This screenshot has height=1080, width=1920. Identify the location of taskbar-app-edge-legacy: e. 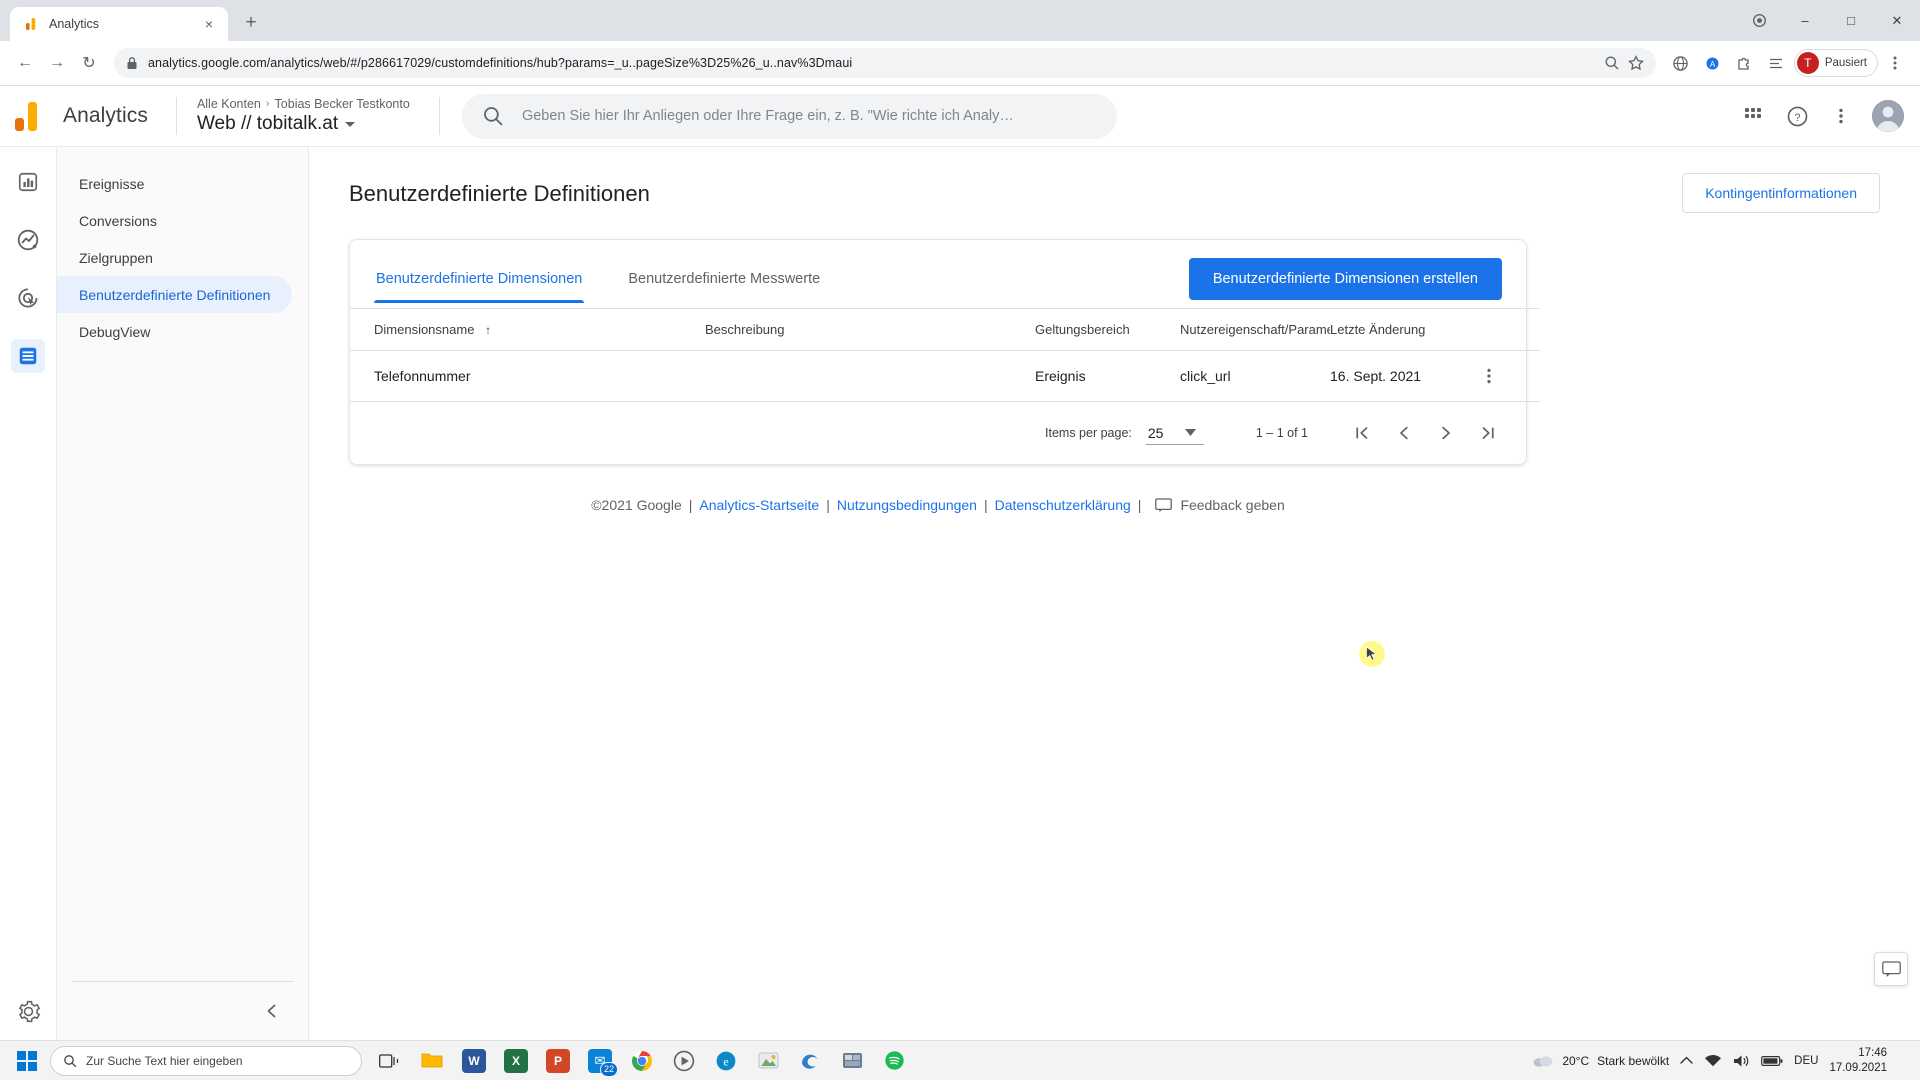
(726, 1060).